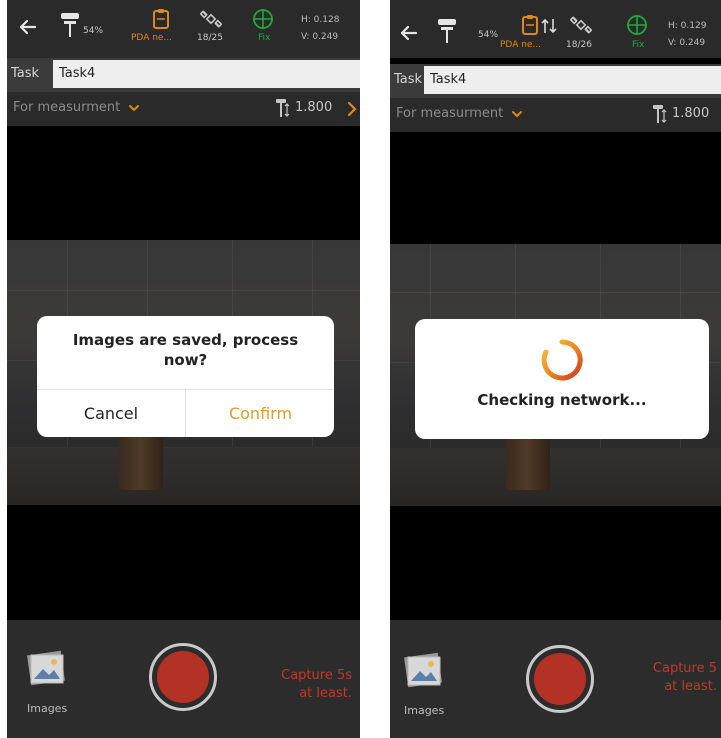 The height and width of the screenshot is (738, 721). I want to click on h-precision: H: 0.128, so click(320, 20).